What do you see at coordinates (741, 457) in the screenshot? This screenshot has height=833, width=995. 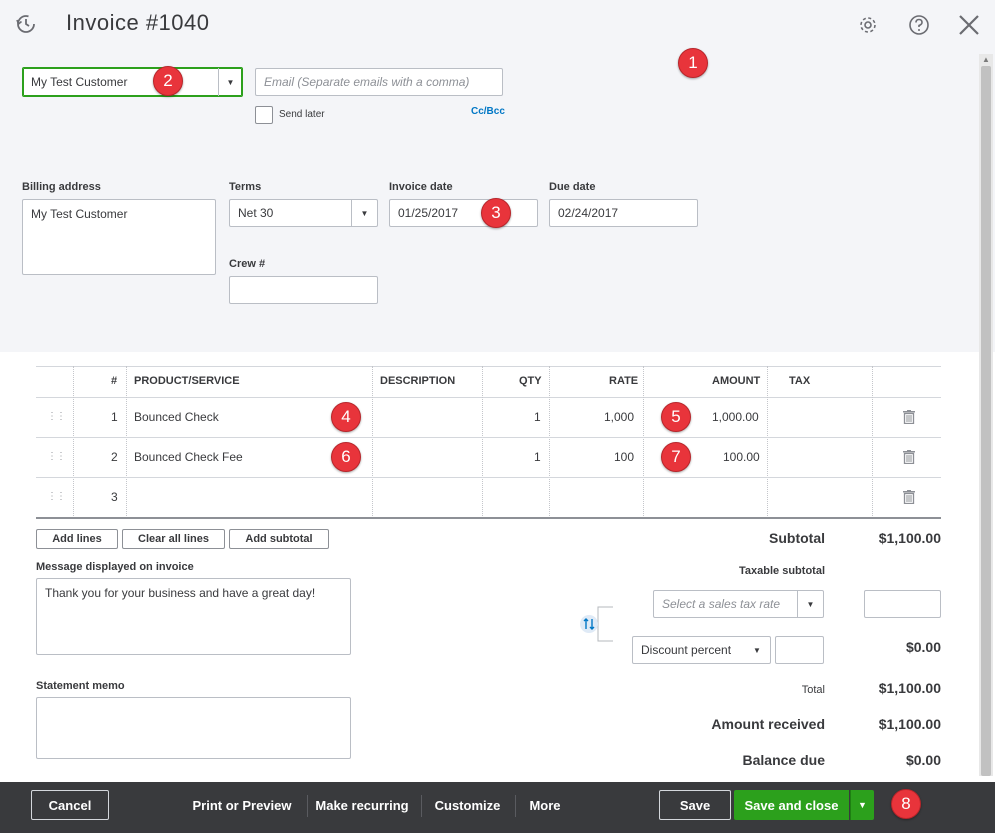 I see `row-amount: 100.00` at bounding box center [741, 457].